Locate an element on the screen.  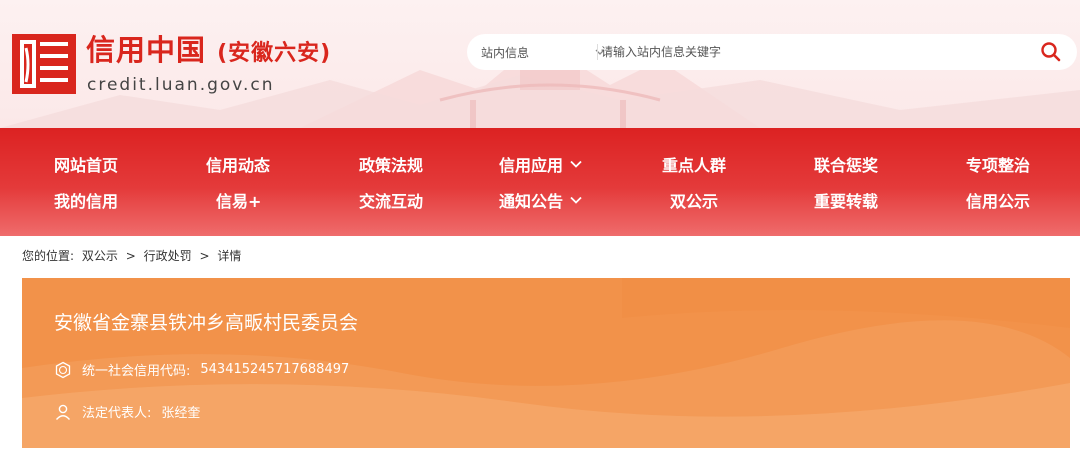
nav-item-double-publicity: 双公示 is located at coordinates (694, 200).